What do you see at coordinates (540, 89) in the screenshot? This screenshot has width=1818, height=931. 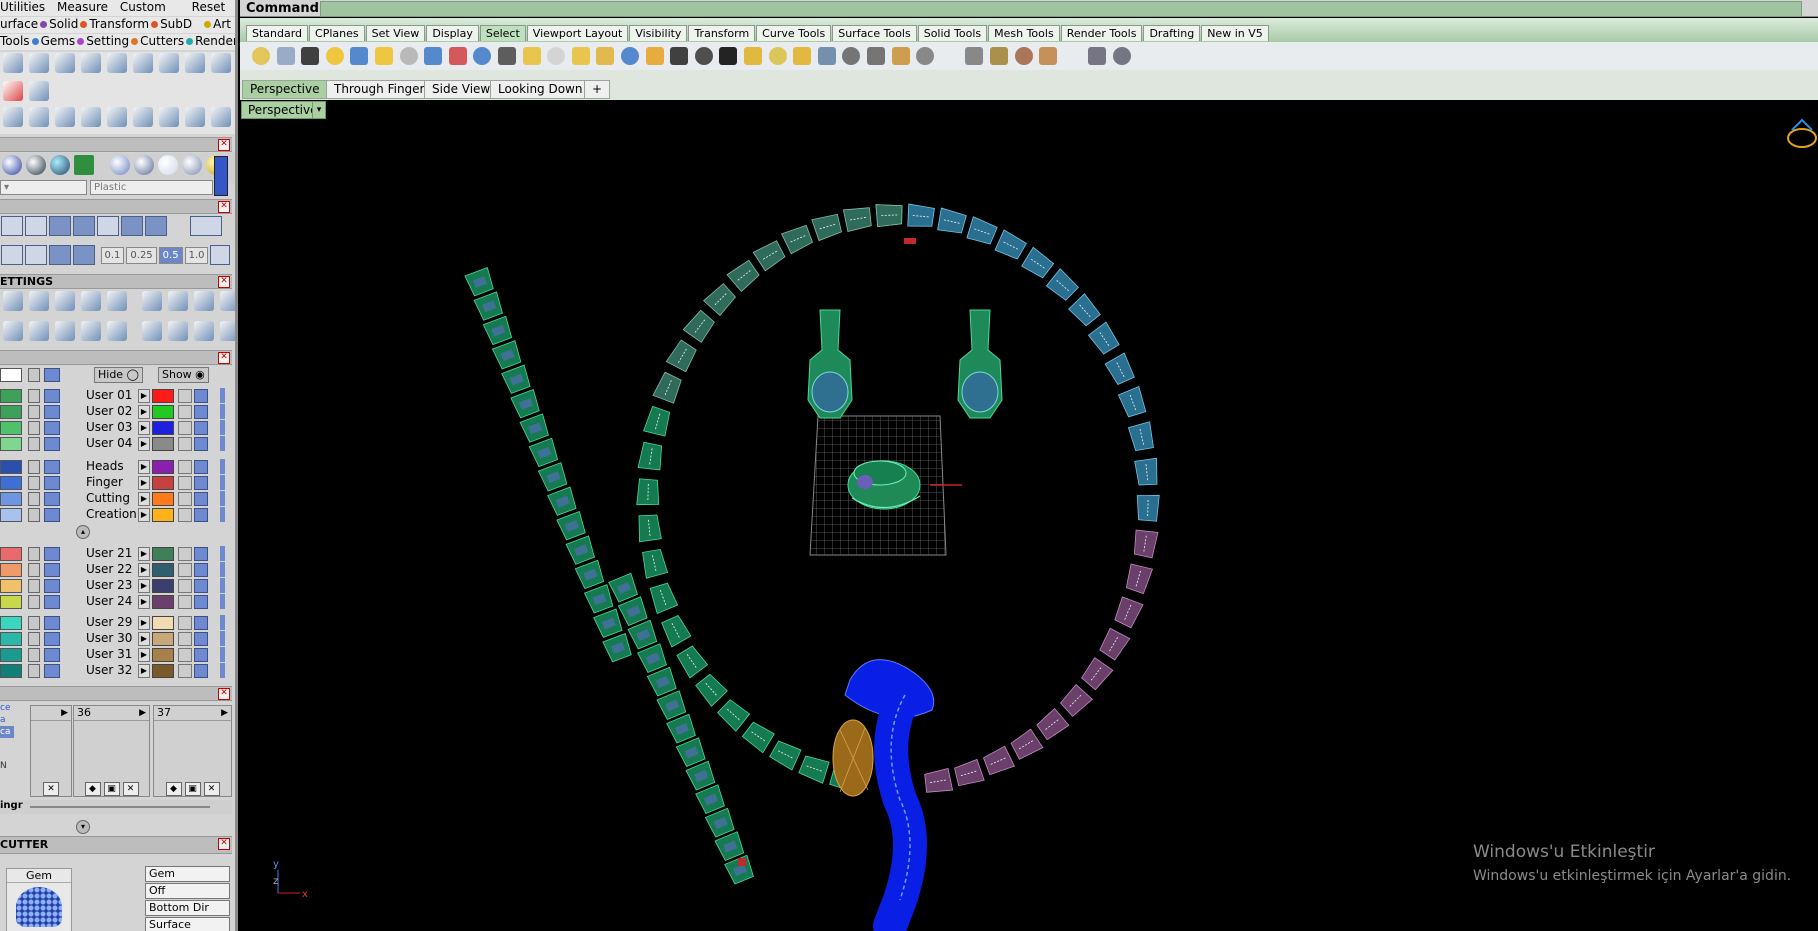 I see `tab-looking-down: Looking Down` at bounding box center [540, 89].